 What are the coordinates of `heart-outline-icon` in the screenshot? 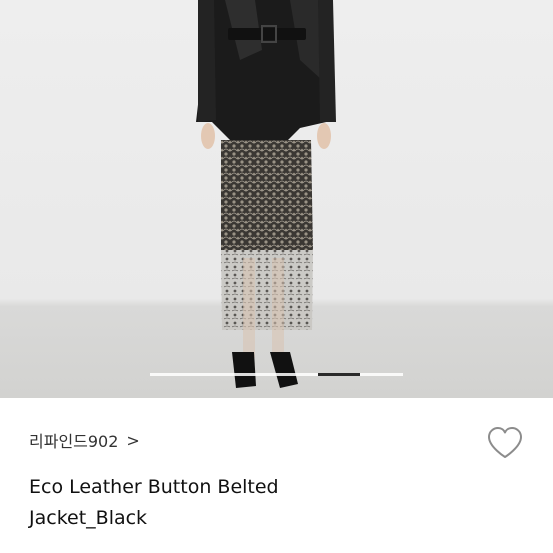 It's located at (505, 442).